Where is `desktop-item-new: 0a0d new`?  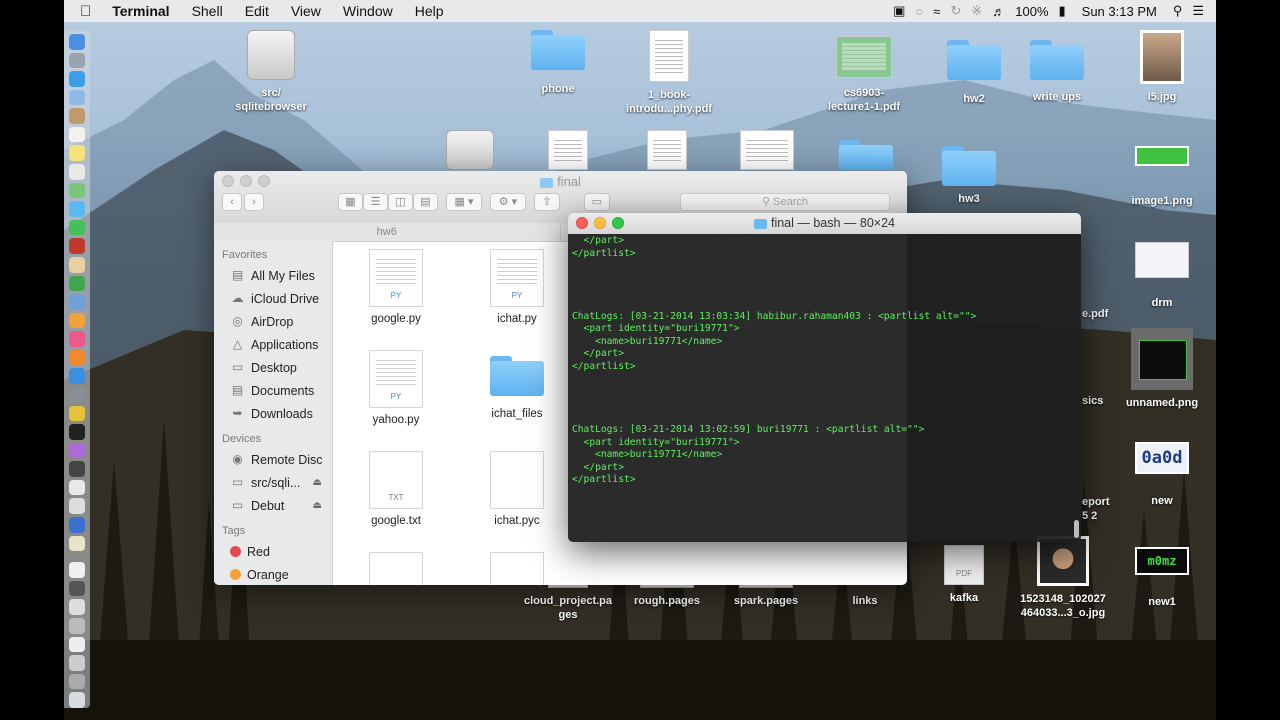
desktop-item-new: 0a0d new is located at coordinates (1162, 475).